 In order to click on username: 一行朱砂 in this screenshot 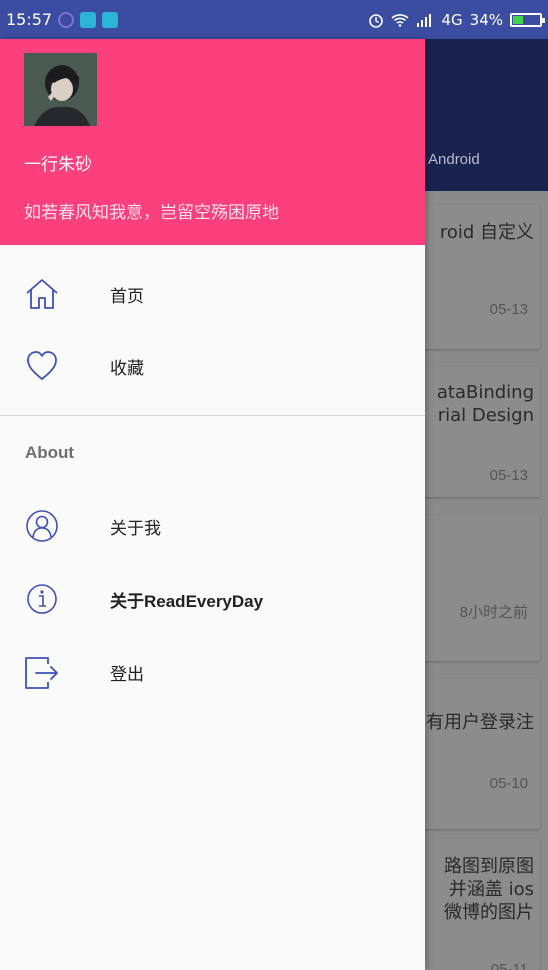, I will do `click(58, 165)`.